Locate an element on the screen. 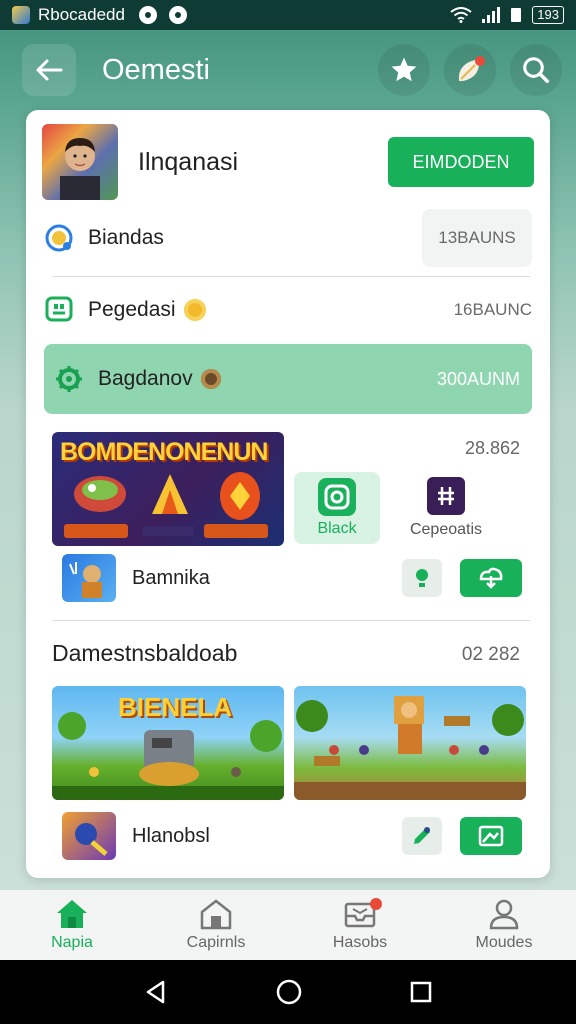  list-item-label: Pegedasi is located at coordinates (132, 309).